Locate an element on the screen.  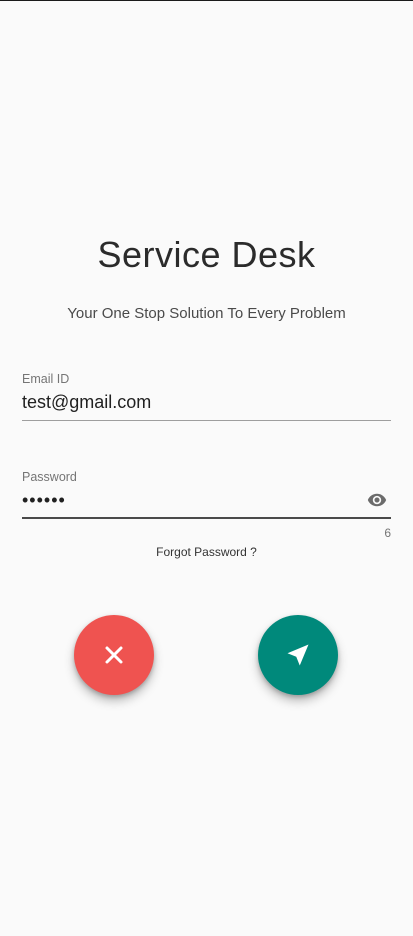
email-label: Email ID is located at coordinates (46, 379).